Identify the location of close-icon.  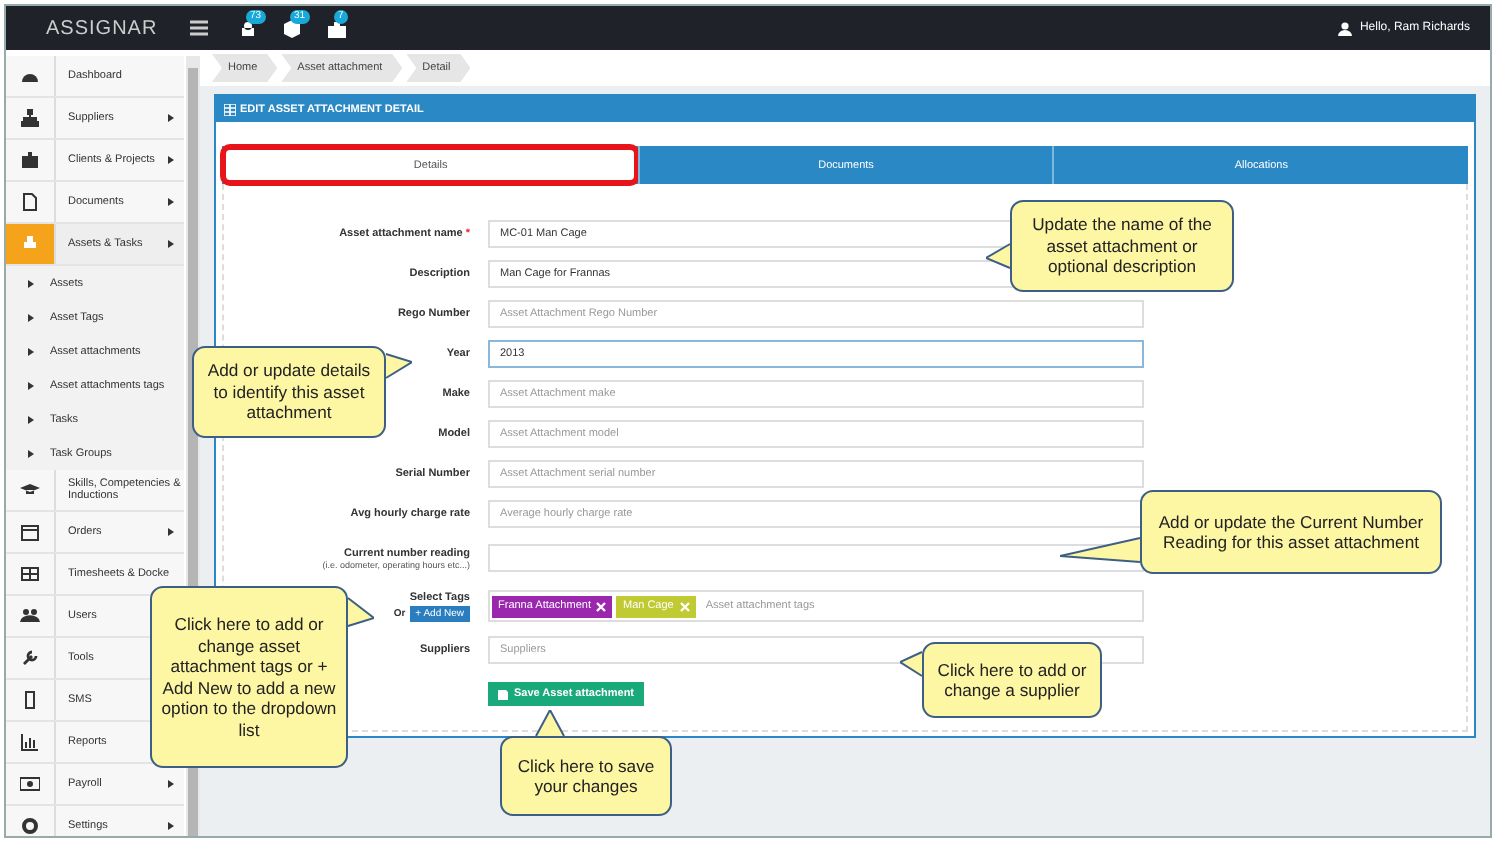
(601, 606).